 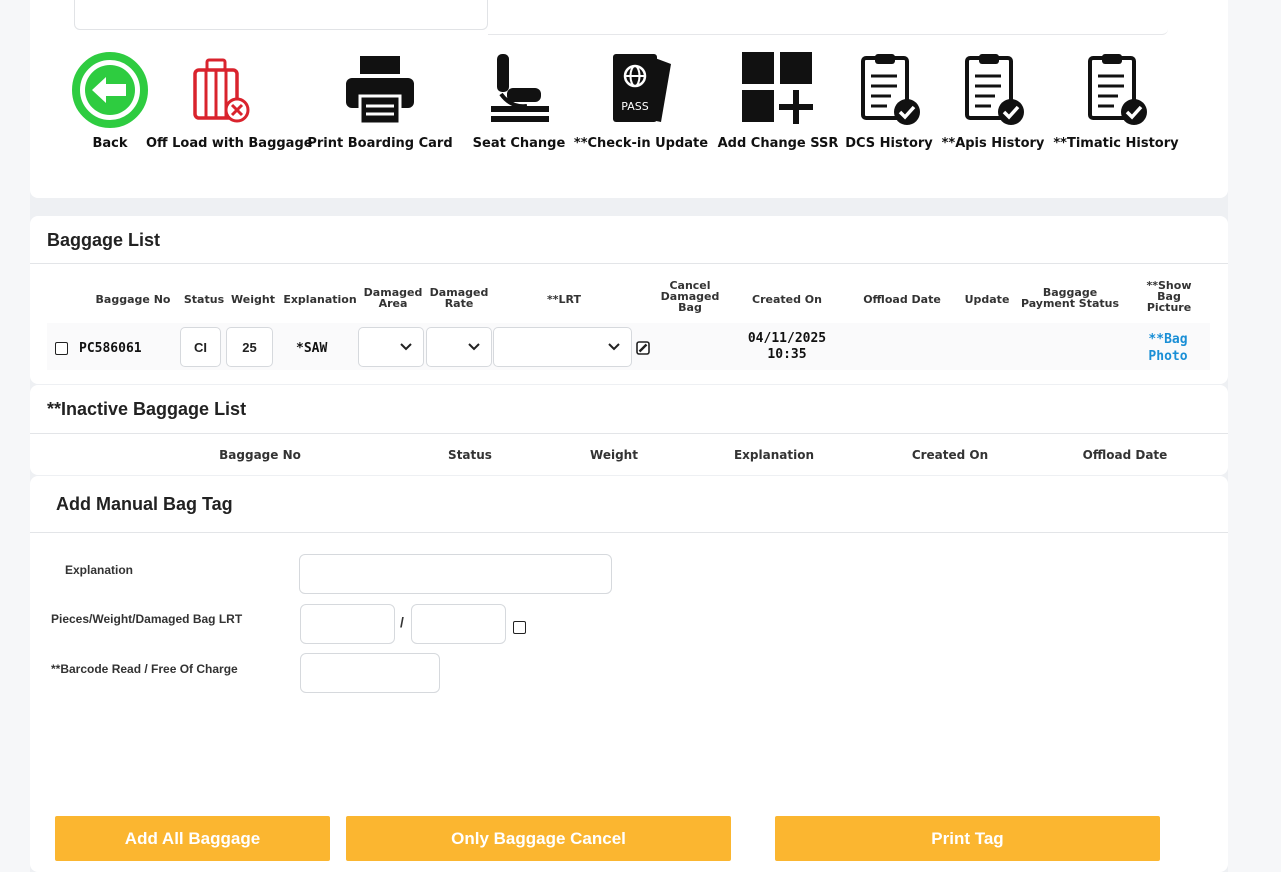 I want to click on col-cancel-damaged-bag: Cancel Damaged Bag, so click(x=690, y=296).